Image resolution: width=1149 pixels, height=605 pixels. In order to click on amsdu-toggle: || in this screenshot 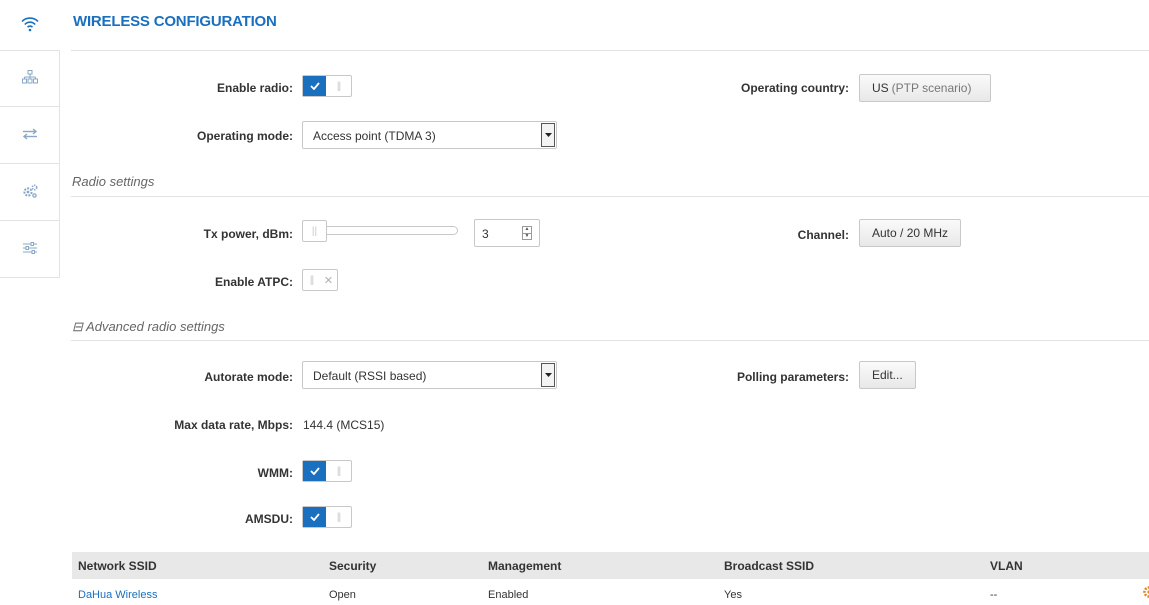, I will do `click(327, 517)`.